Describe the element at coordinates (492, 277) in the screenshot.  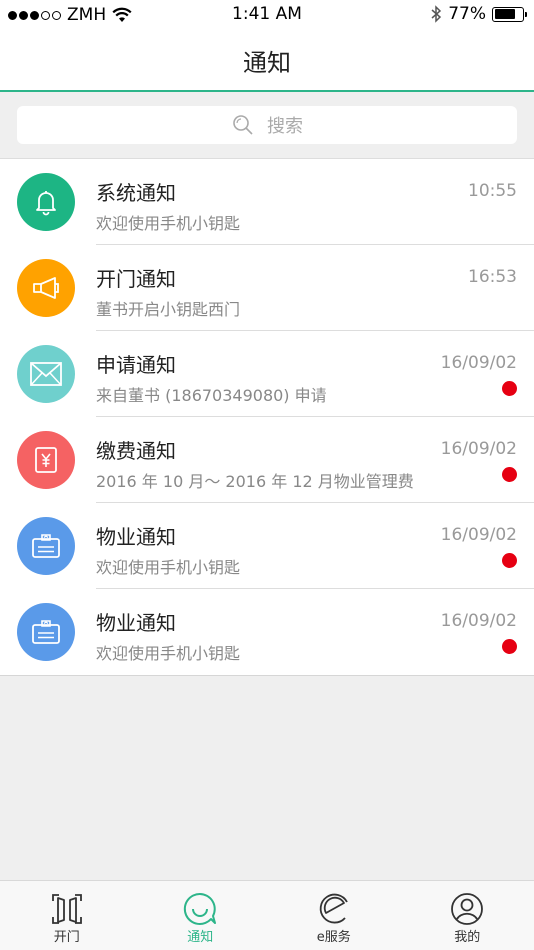
I see `notification-time: 16:53` at that location.